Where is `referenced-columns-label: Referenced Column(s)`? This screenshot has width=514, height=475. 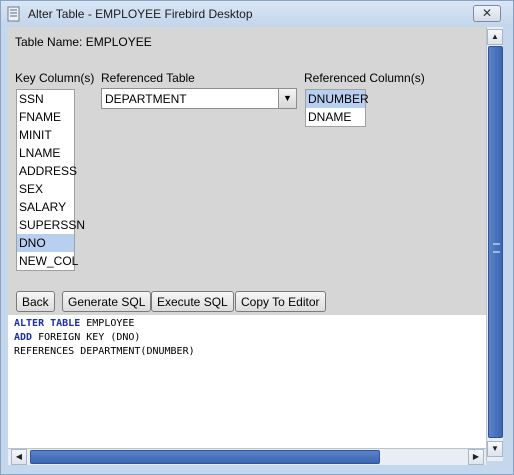
referenced-columns-label: Referenced Column(s) is located at coordinates (364, 78).